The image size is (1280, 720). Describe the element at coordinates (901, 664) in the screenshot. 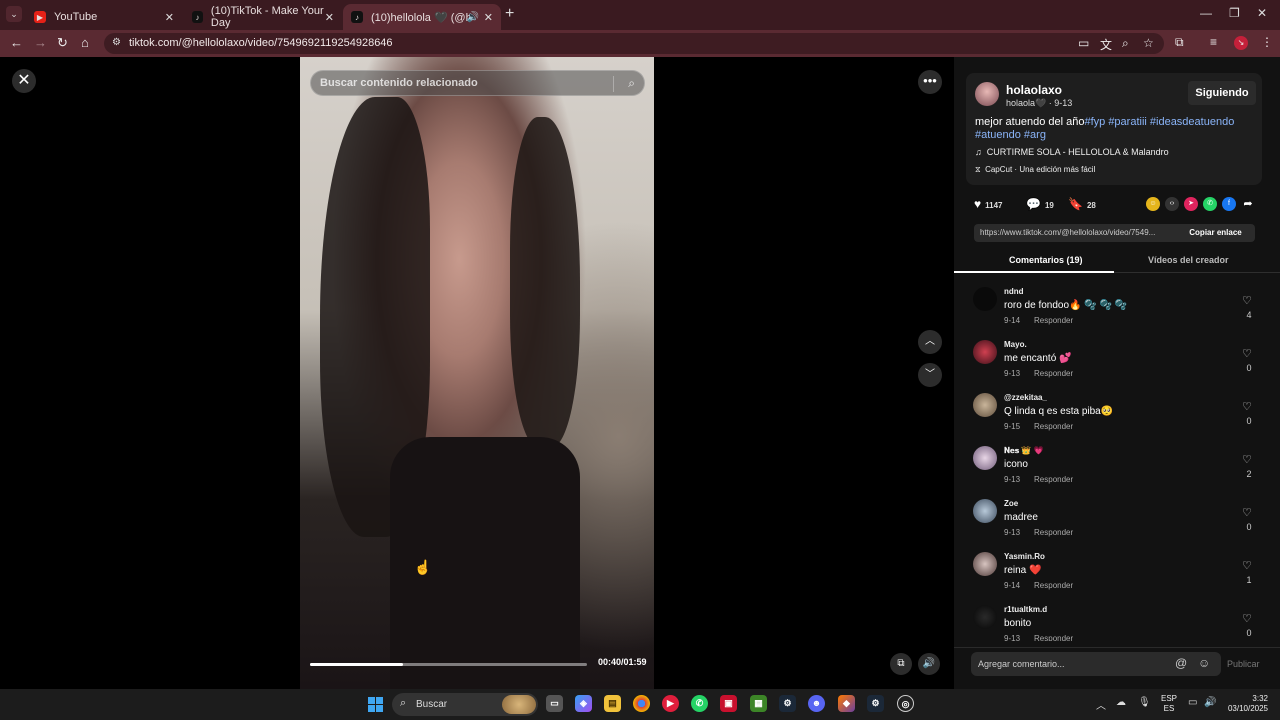

I see `floating-player-icon: ⧉` at that location.